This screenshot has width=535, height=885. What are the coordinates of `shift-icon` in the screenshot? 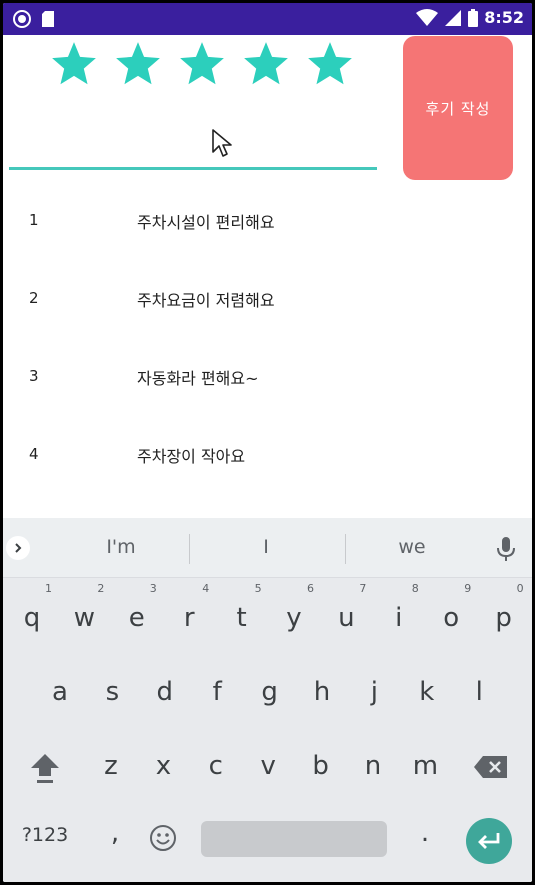 It's located at (45, 767).